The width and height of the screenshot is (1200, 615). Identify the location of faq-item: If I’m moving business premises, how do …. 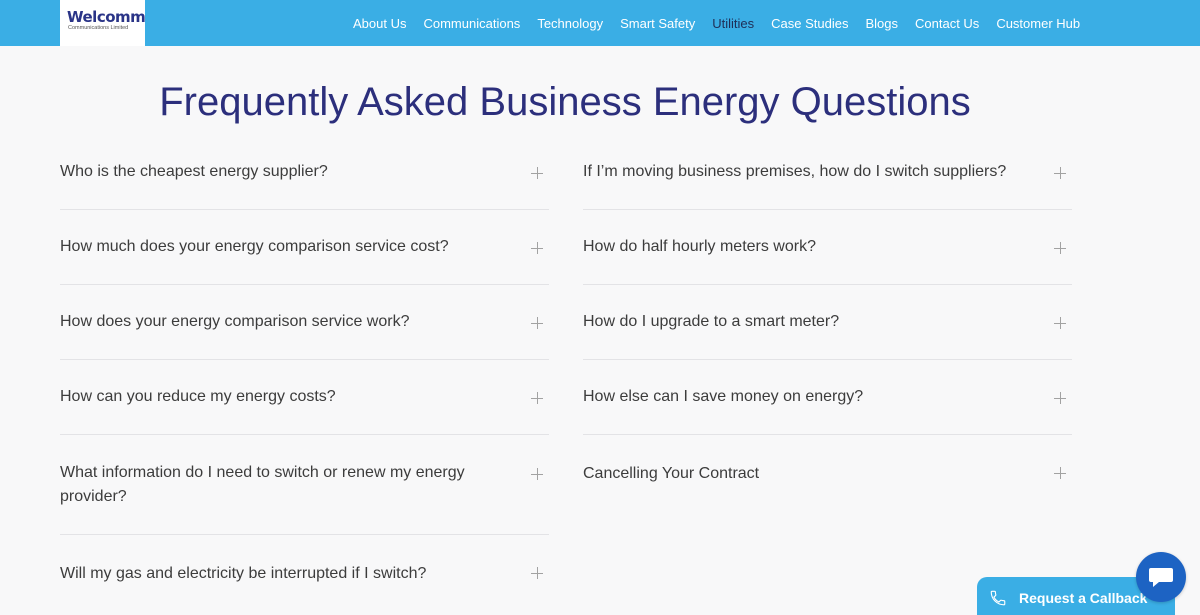
(827, 172).